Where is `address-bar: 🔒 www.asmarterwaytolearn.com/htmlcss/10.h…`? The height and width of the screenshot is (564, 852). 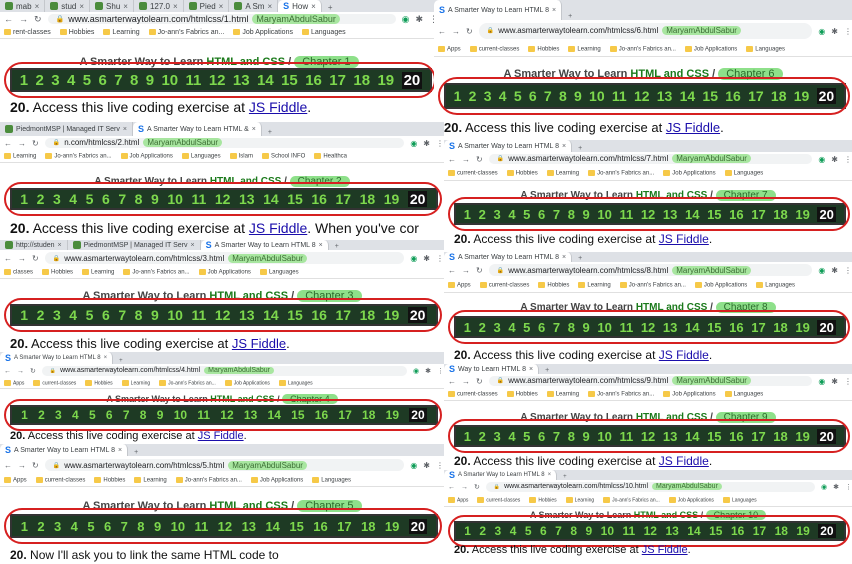
address-bar: 🔒 www.asmarterwaytolearn.com/htmlcss/10.h… is located at coordinates (650, 487).